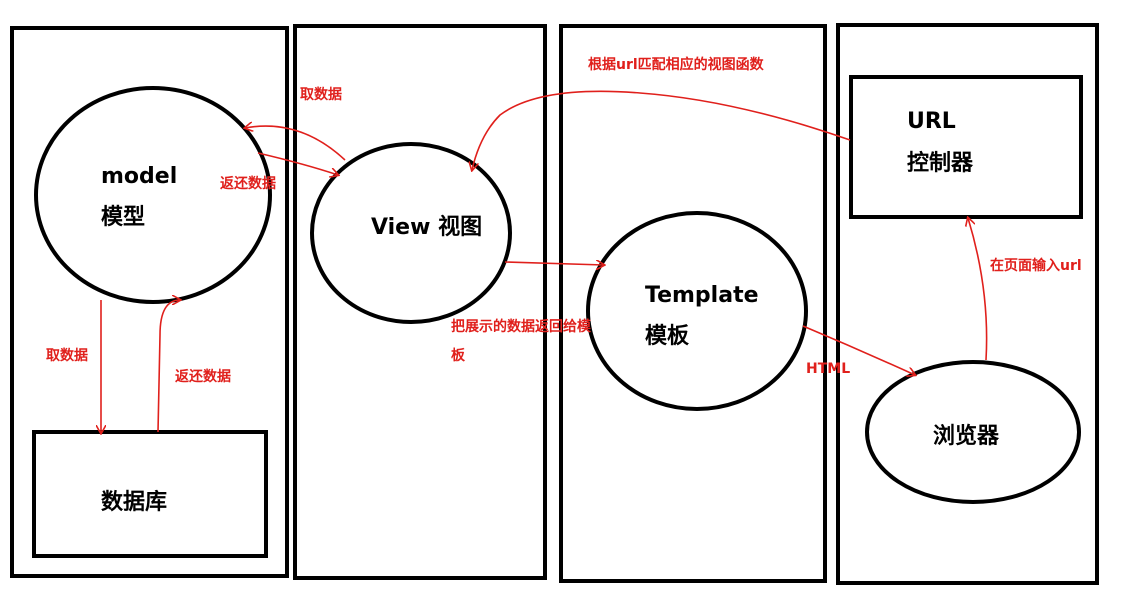  Describe the element at coordinates (940, 163) in the screenshot. I see `url-label-line2: 控制器` at that location.